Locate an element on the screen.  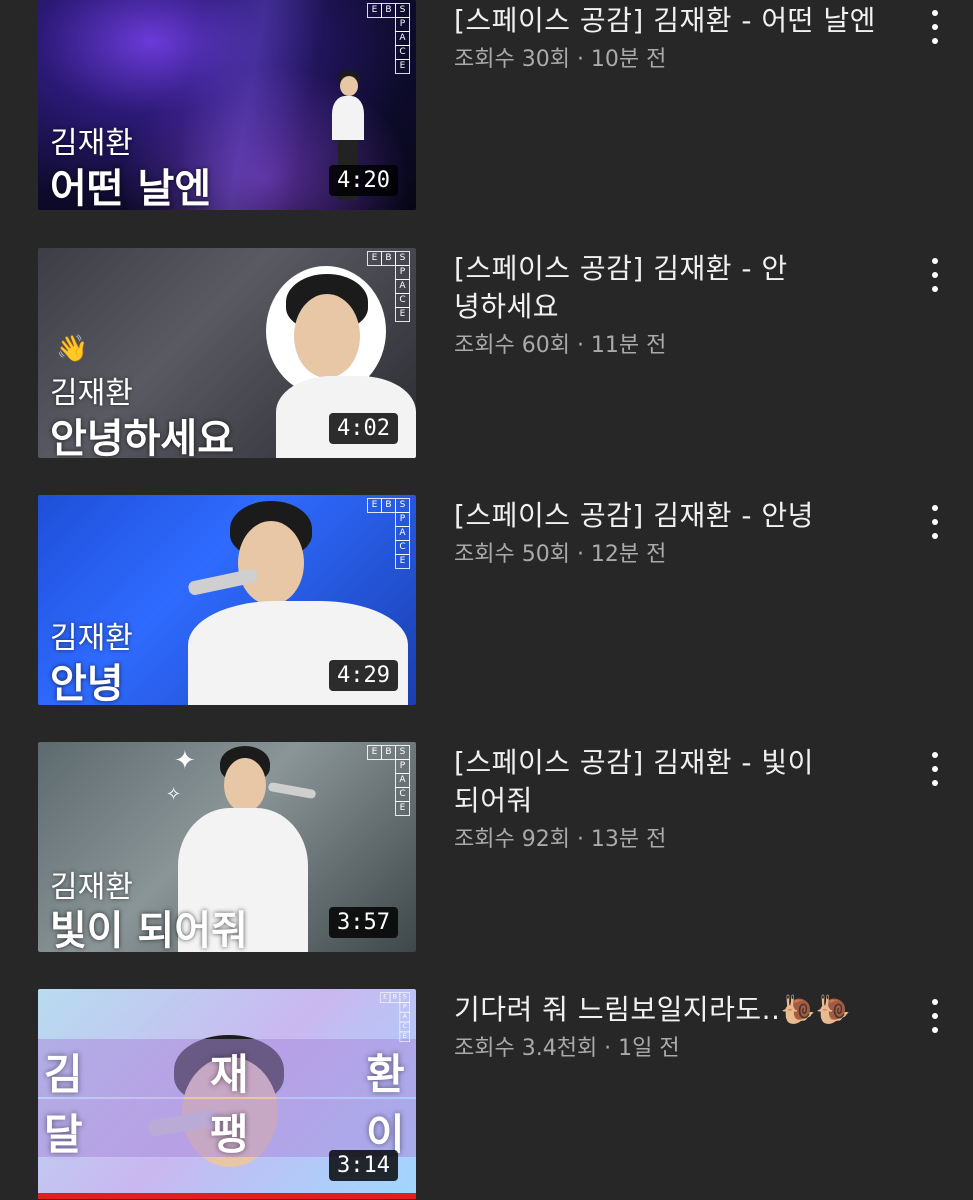
video-meta: 기다려 줘 느림보일지라도..🐌🐌 조회수 3.4천회 · 1일 전 is located at coordinates (679, 1027).